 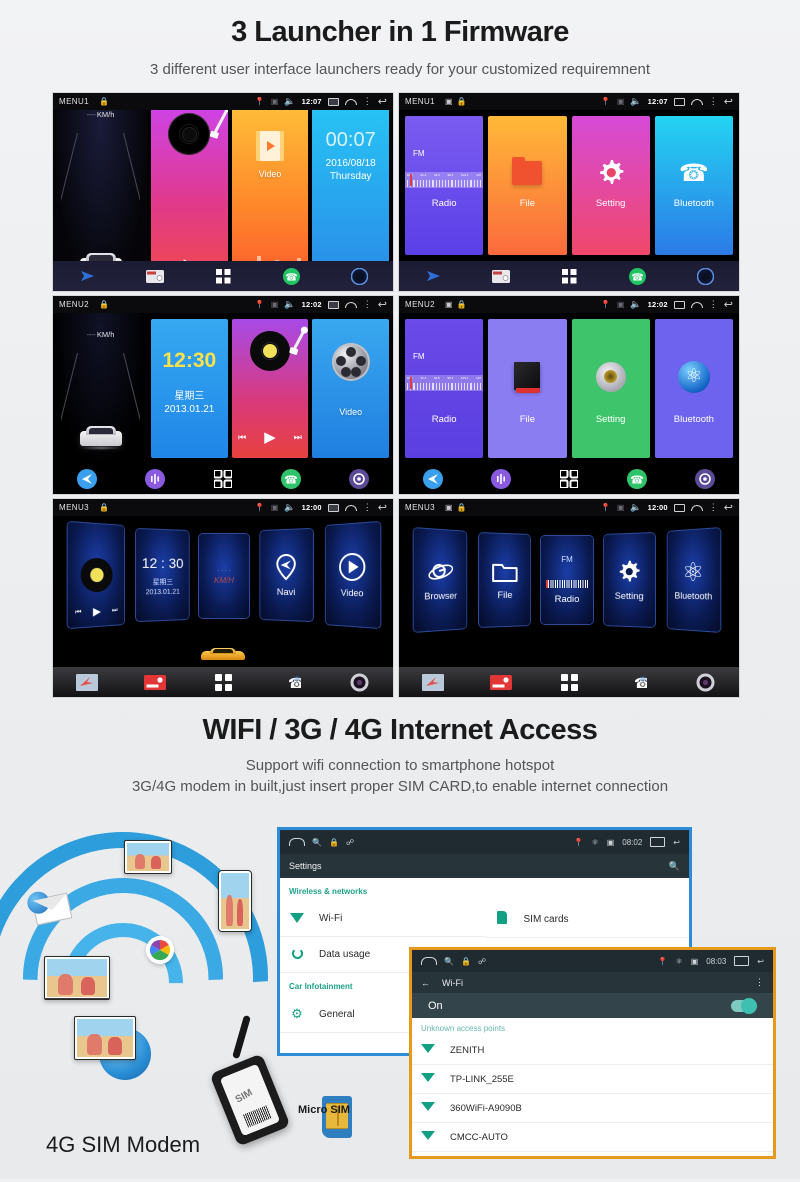 I want to click on tile-clock: 00:07 2016/08/18 Thursday, so click(x=351, y=192).